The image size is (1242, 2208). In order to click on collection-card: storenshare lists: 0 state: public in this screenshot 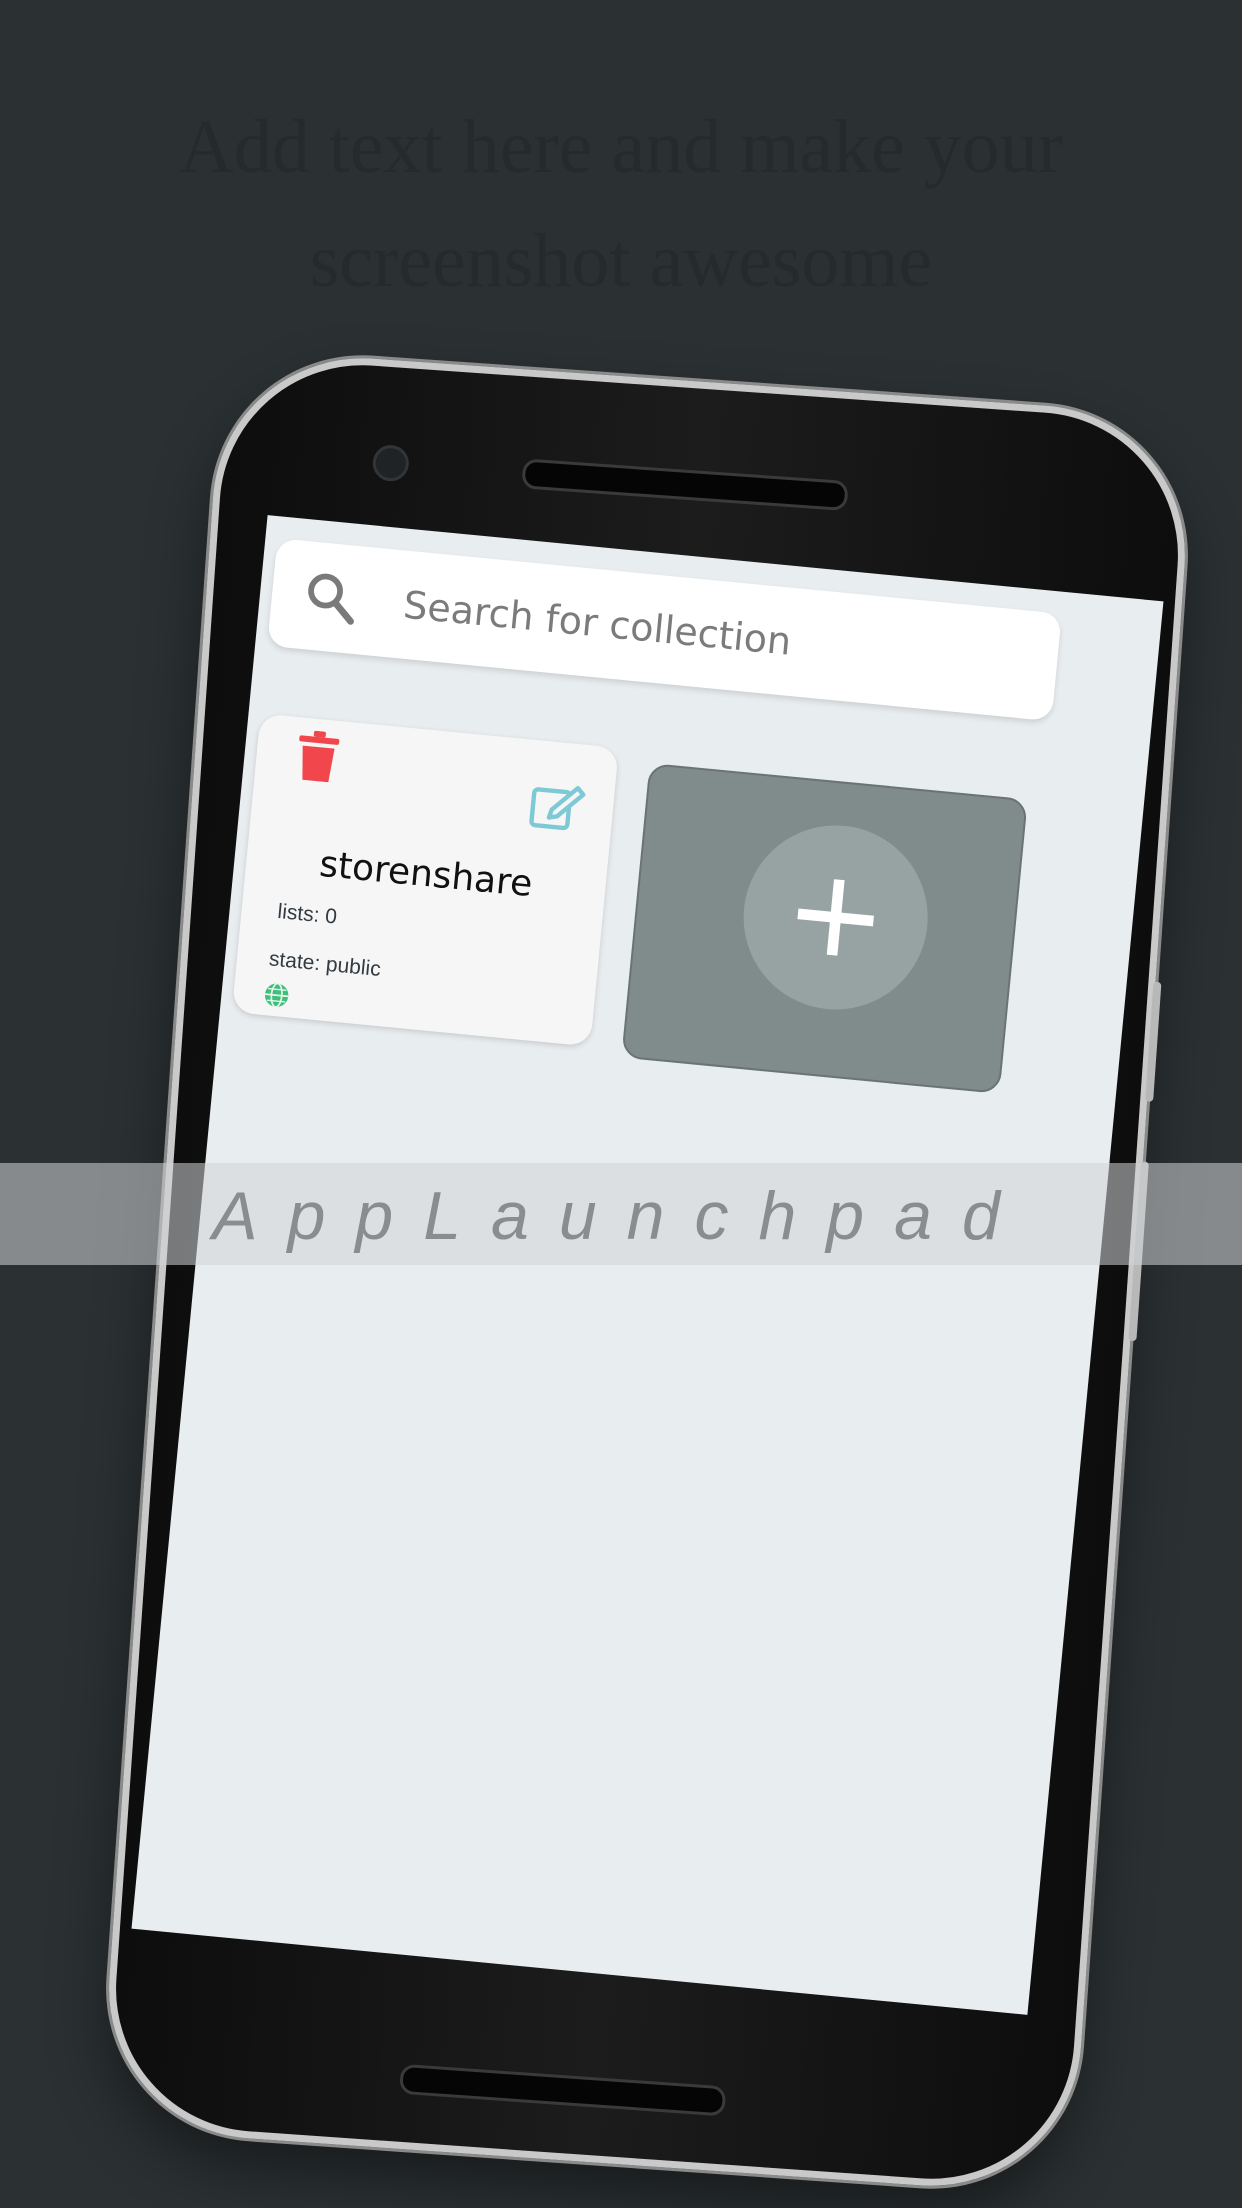, I will do `click(425, 880)`.